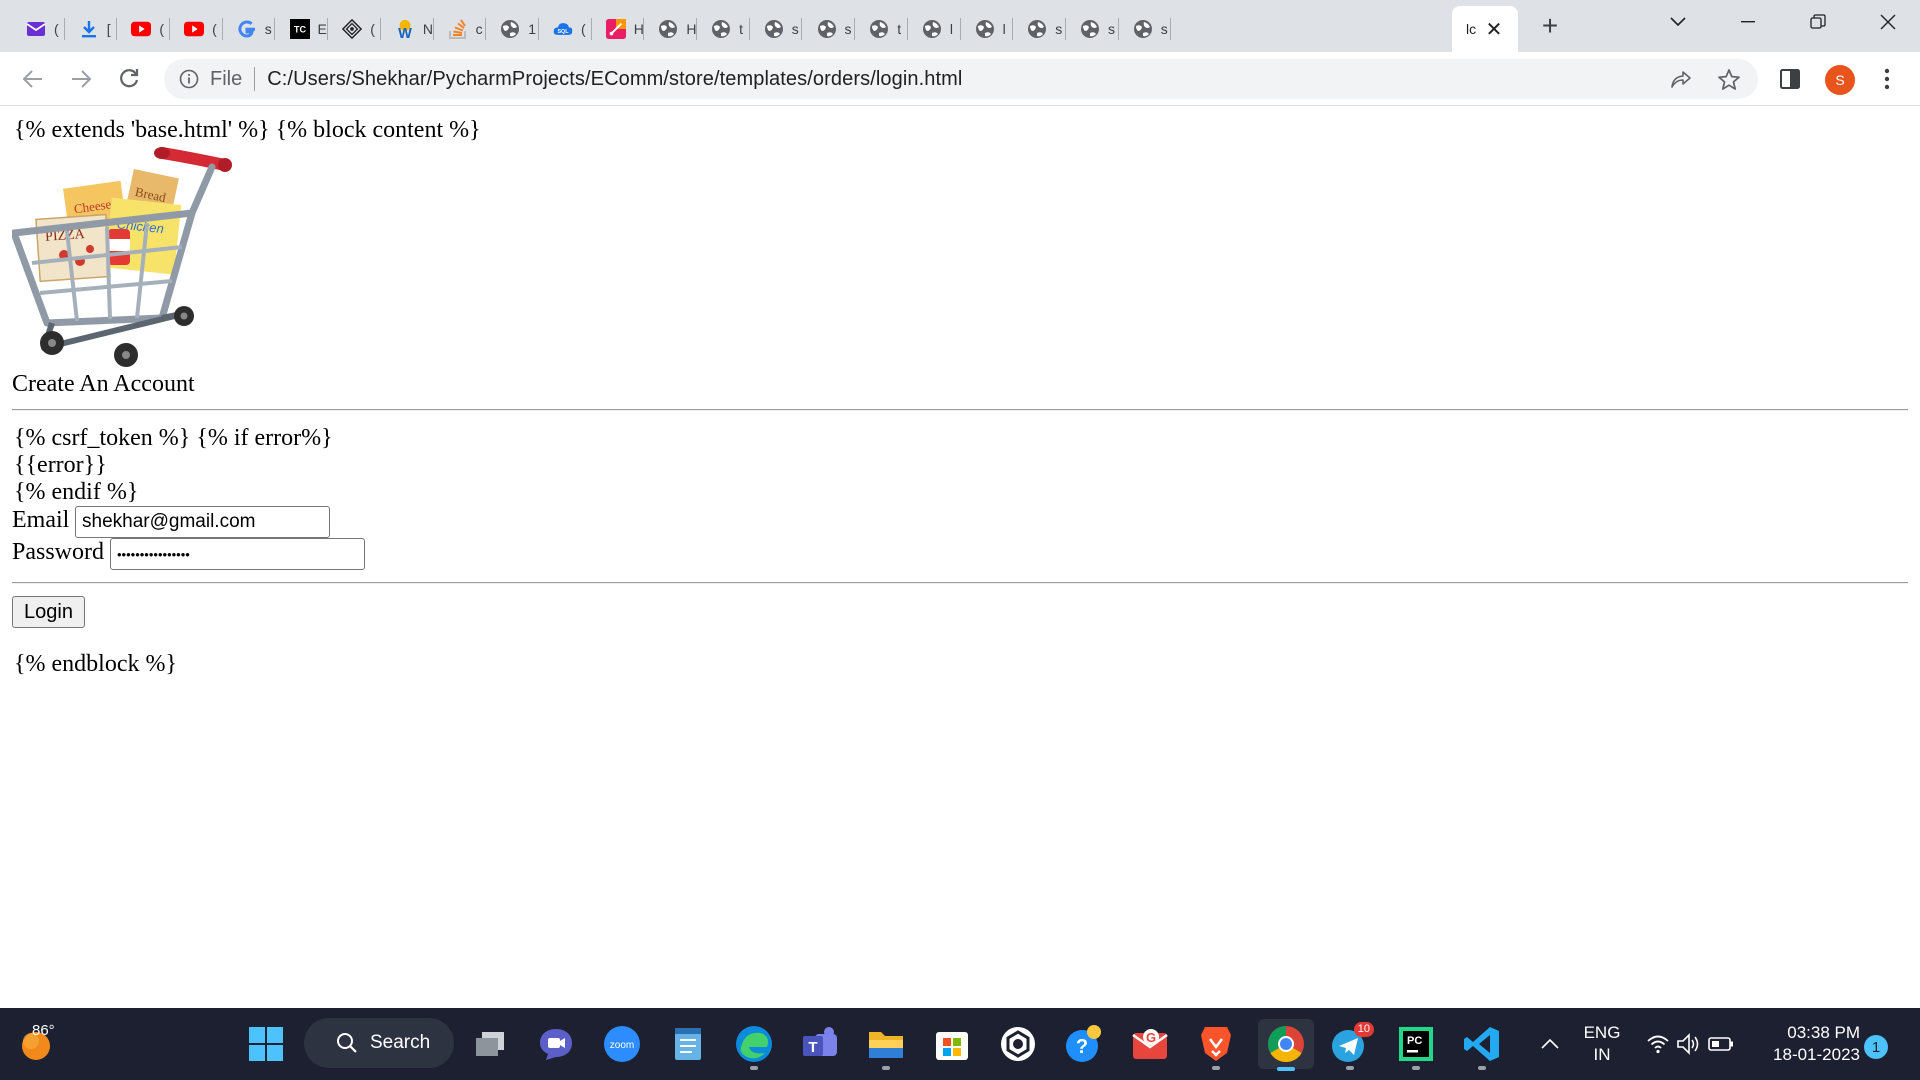 This screenshot has width=1920, height=1080. I want to click on language-top: ENG, so click(1602, 1032).